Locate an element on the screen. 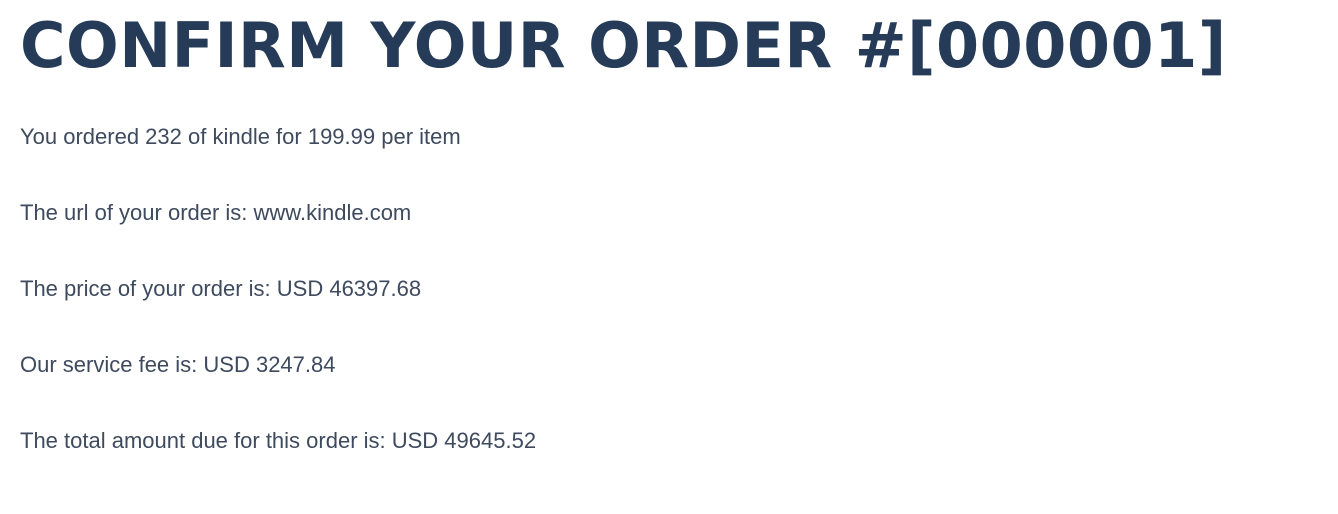 This screenshot has width=1338, height=514. order-price-text: The price of your order is: USD 46397.68 is located at coordinates (221, 288).